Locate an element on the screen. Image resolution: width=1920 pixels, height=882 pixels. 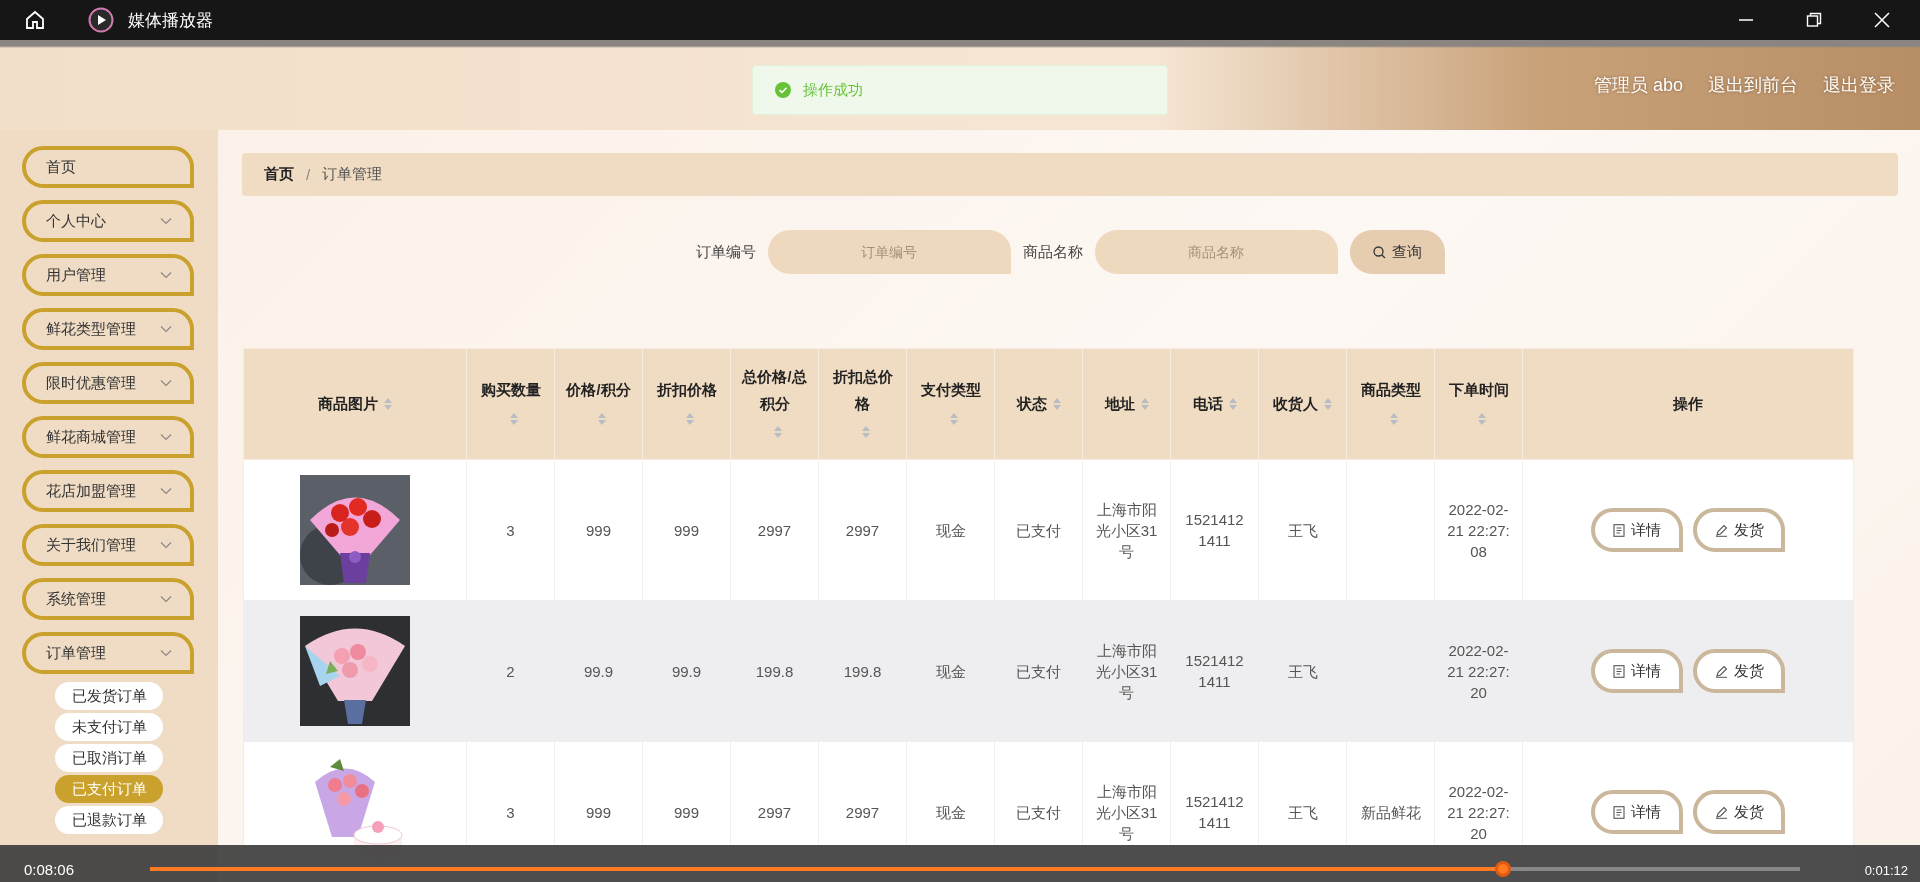
submenu-item: 已取消订单 is located at coordinates (109, 758).